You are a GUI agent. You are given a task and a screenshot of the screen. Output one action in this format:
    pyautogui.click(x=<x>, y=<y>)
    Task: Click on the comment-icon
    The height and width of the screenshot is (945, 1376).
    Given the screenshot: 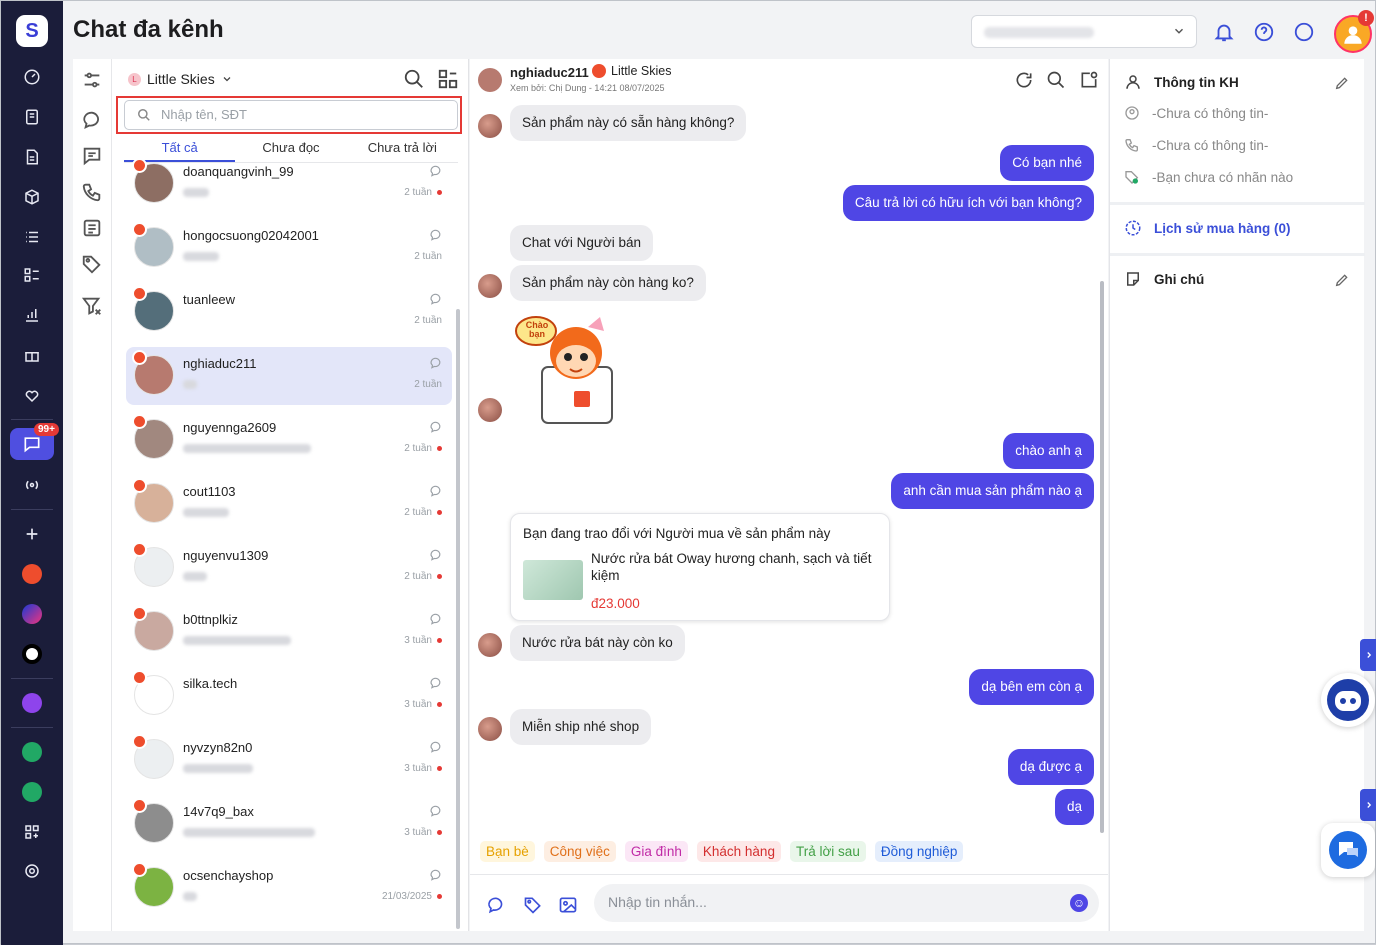 What is the action you would take?
    pyautogui.click(x=93, y=157)
    